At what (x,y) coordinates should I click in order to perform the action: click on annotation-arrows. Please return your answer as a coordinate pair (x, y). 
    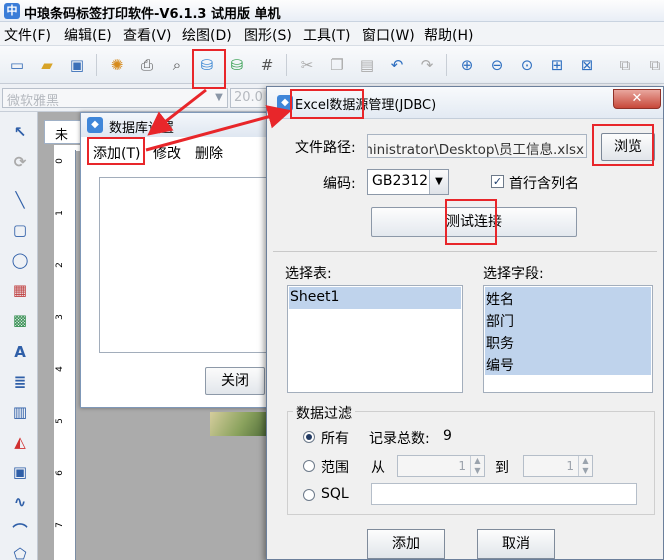
    Looking at the image, I should click on (218, 120).